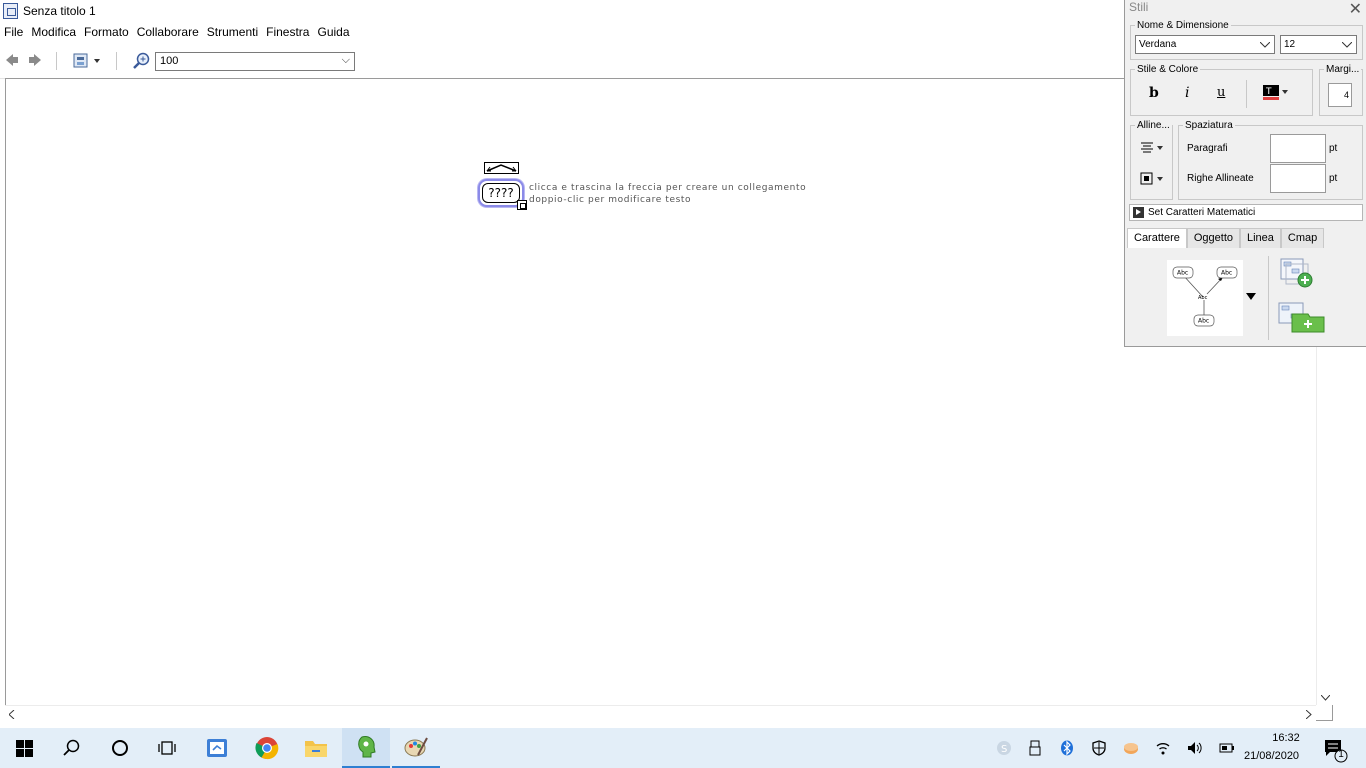 The image size is (1366, 768). I want to click on cmaptools-head-icon, so click(367, 747).